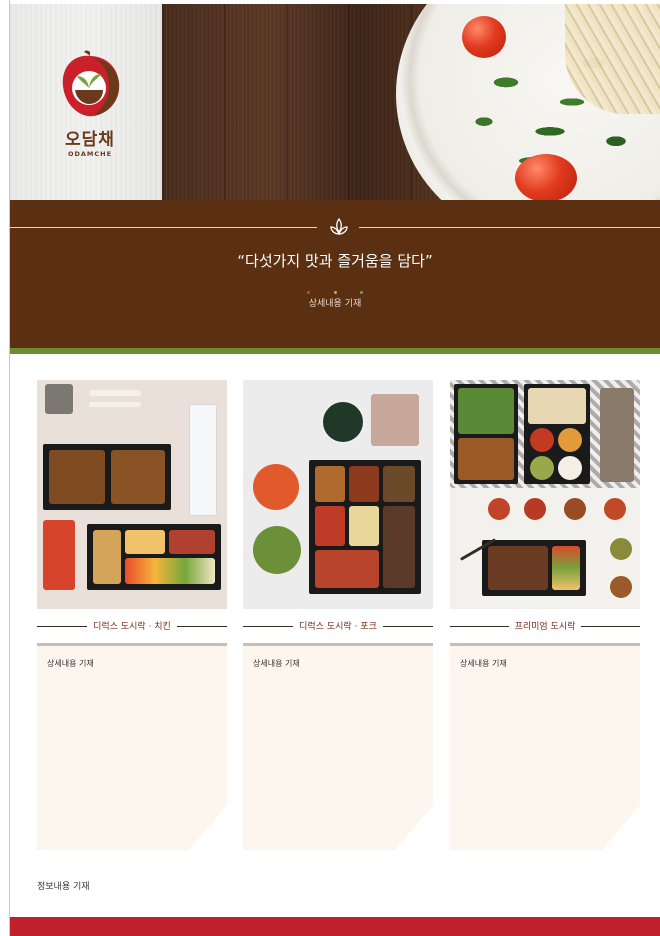 The height and width of the screenshot is (936, 660). What do you see at coordinates (361, 292) in the screenshot?
I see `dot-green` at bounding box center [361, 292].